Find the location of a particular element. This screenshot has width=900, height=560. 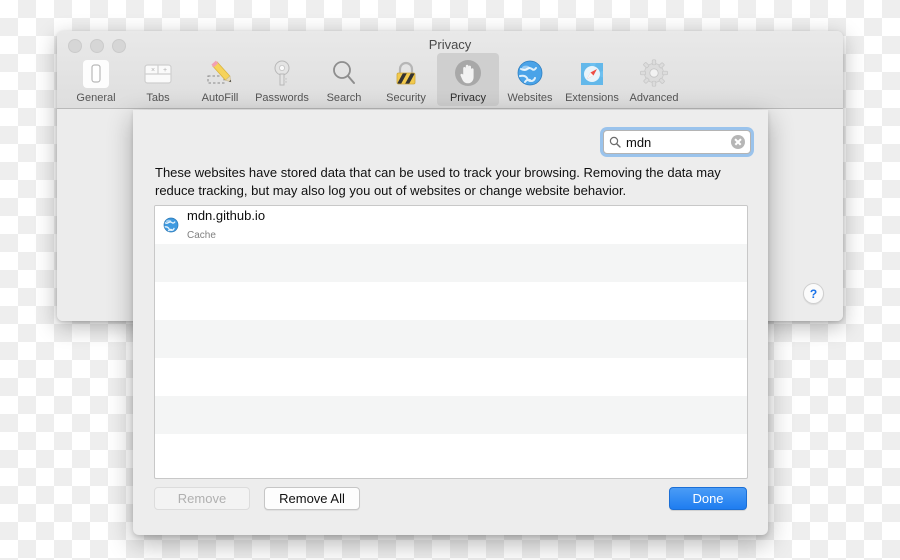

site-name: mdn.github.io is located at coordinates (226, 215).